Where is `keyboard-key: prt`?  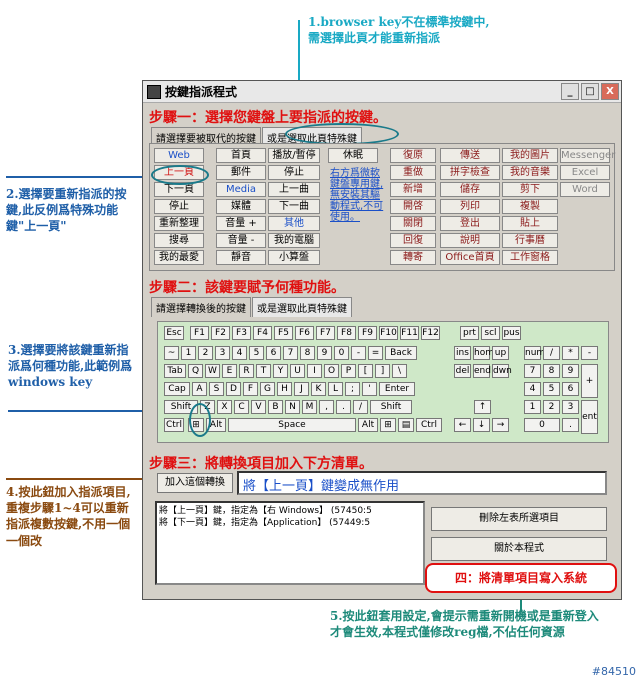 keyboard-key: prt is located at coordinates (469, 333).